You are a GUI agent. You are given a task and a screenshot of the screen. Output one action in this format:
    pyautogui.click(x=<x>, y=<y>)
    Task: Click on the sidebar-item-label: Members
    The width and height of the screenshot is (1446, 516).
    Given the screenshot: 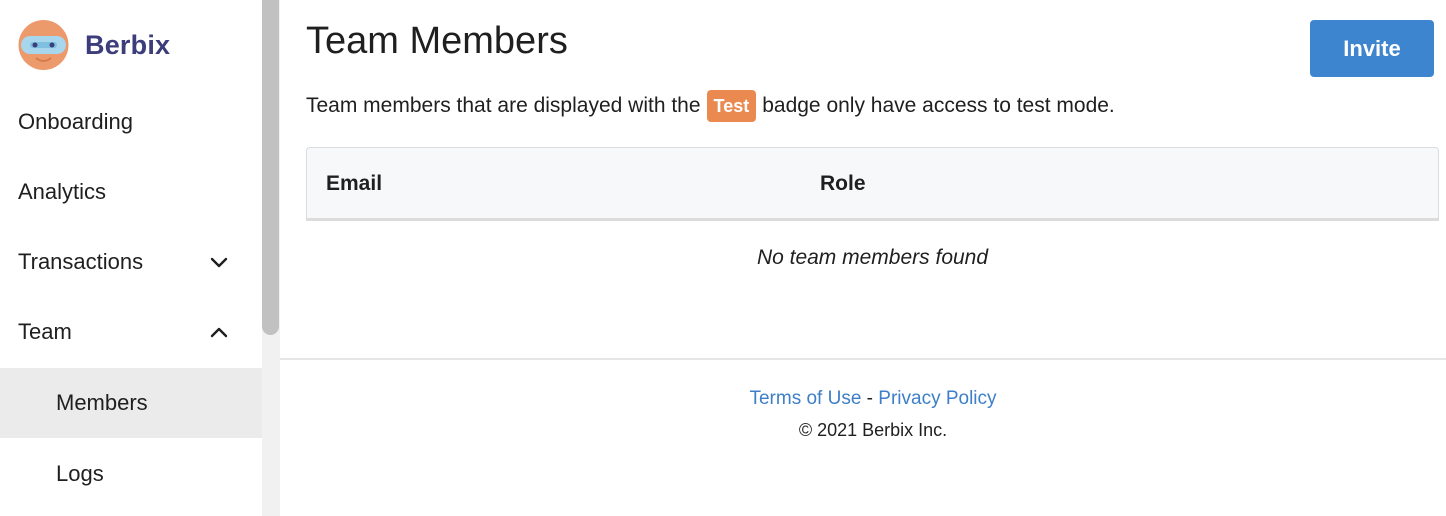 What is the action you would take?
    pyautogui.click(x=102, y=402)
    